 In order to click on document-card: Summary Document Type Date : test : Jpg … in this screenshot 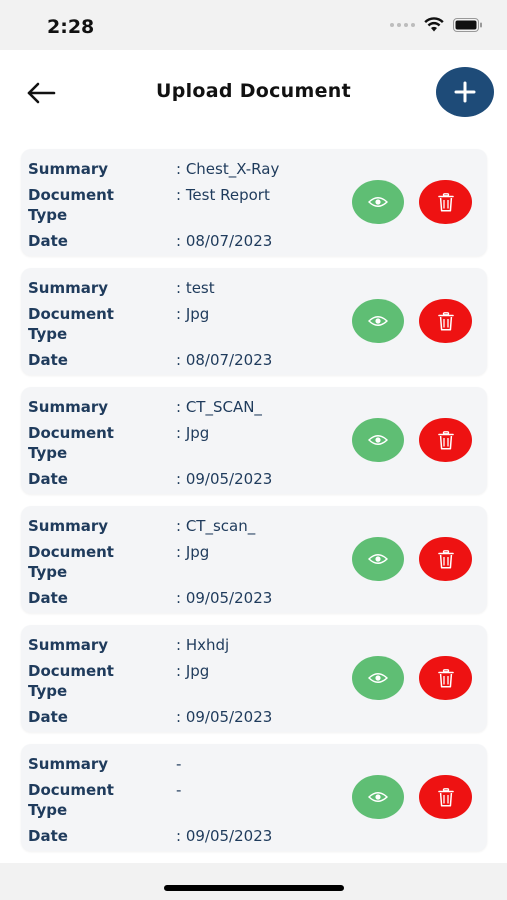, I will do `click(254, 321)`.